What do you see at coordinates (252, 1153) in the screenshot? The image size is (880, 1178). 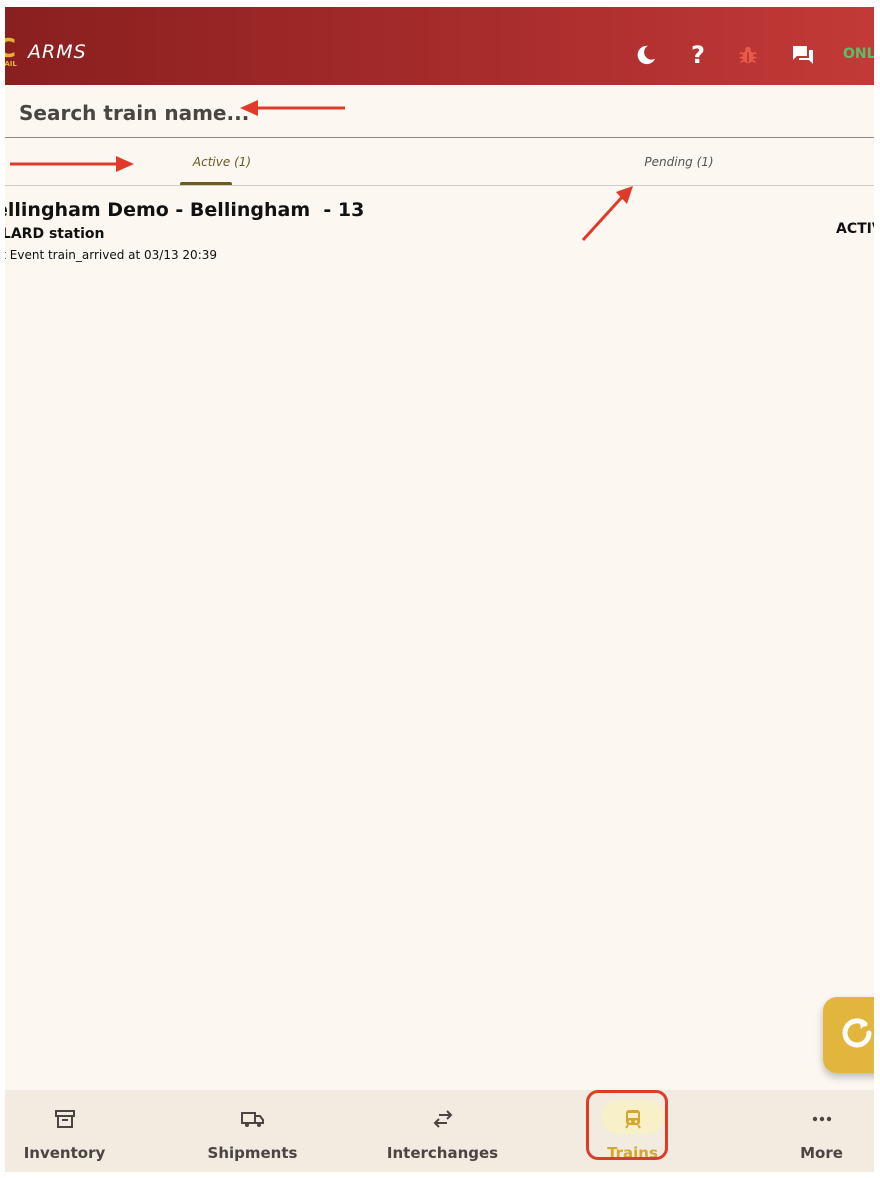 I see `nav-label-shipments: Shipments` at bounding box center [252, 1153].